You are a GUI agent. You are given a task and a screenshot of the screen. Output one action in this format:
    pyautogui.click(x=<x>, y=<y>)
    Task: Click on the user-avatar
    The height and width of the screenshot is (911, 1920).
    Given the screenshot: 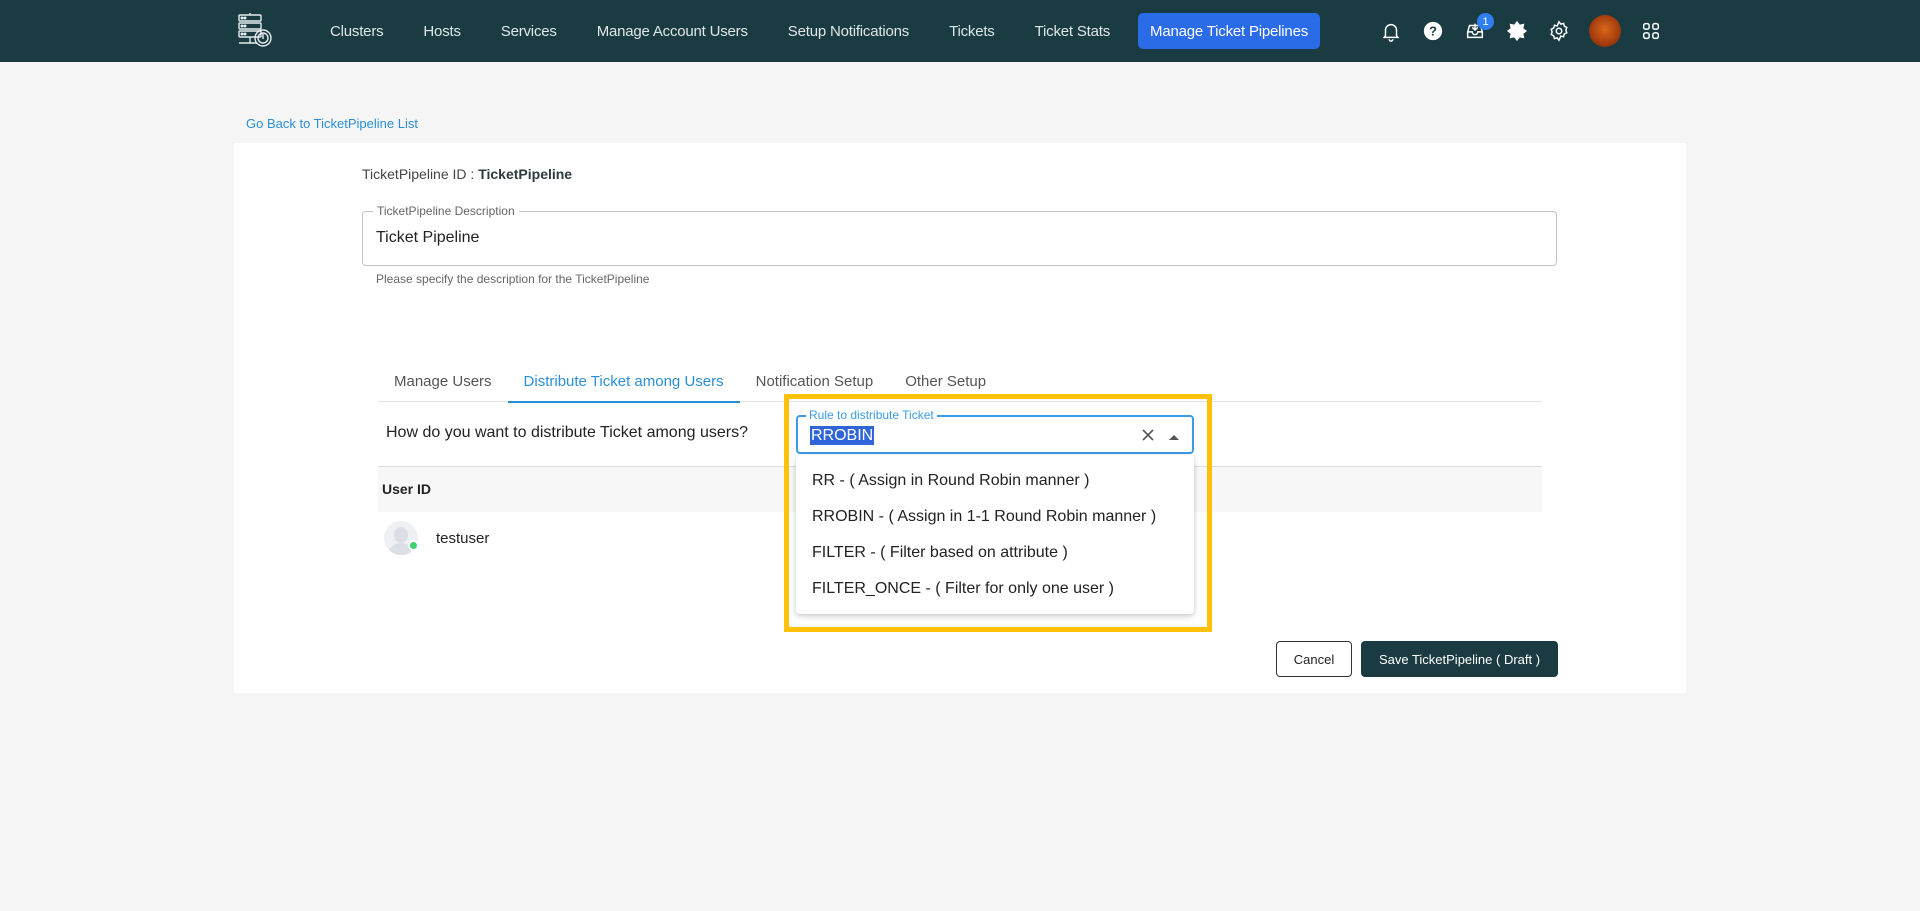 What is the action you would take?
    pyautogui.click(x=1605, y=31)
    